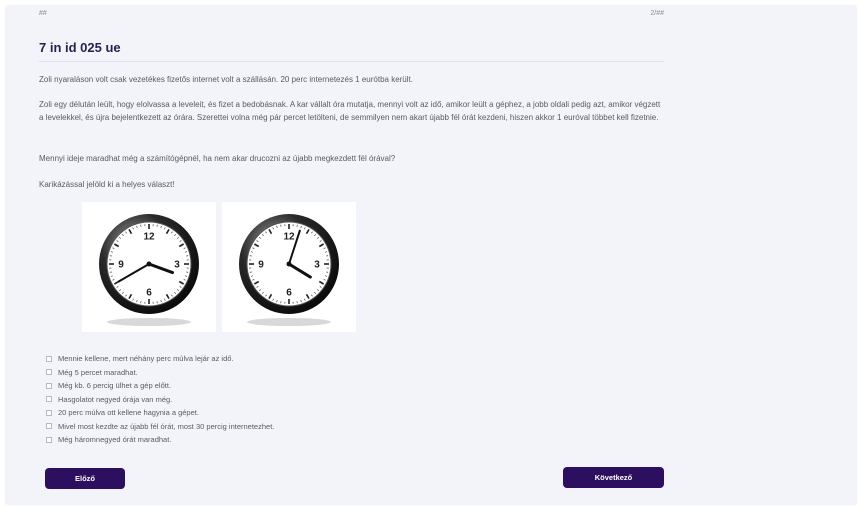 This screenshot has width=863, height=510. What do you see at coordinates (613, 477) in the screenshot?
I see `next-button: Következő` at bounding box center [613, 477].